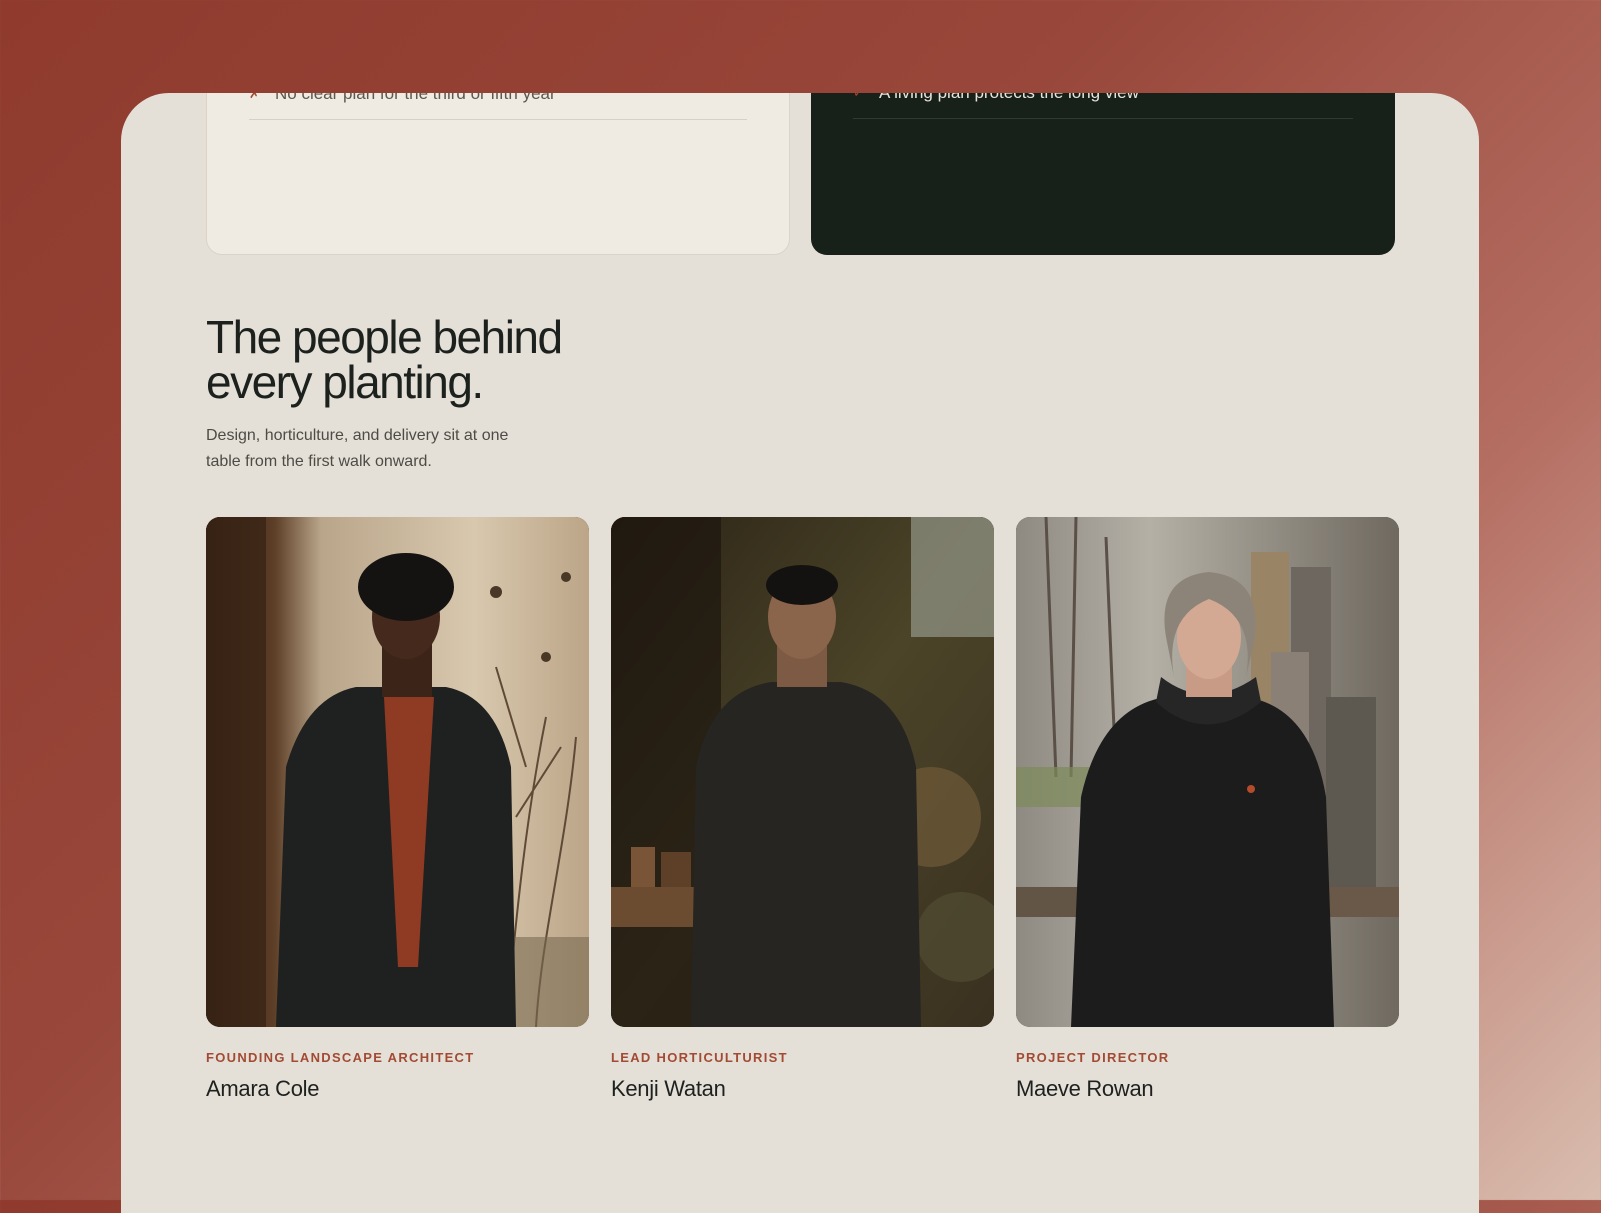 The height and width of the screenshot is (1213, 1601). I want to click on cross-icon: ✗, so click(254, 97).